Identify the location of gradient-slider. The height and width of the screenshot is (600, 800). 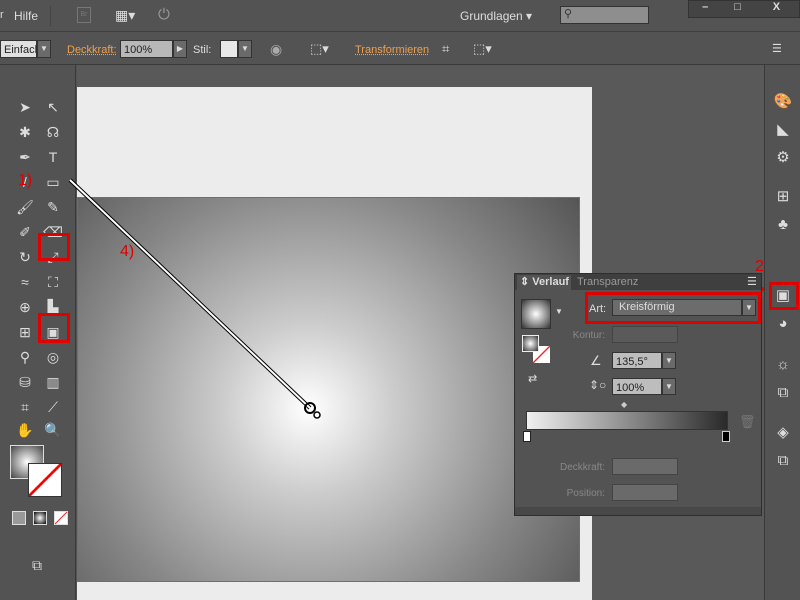
(627, 420).